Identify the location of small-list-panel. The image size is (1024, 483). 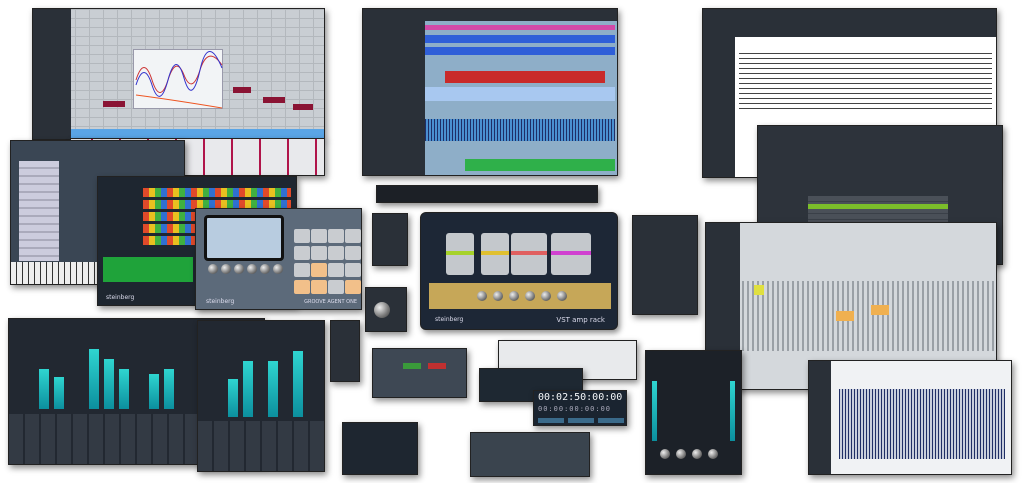
(345, 351).